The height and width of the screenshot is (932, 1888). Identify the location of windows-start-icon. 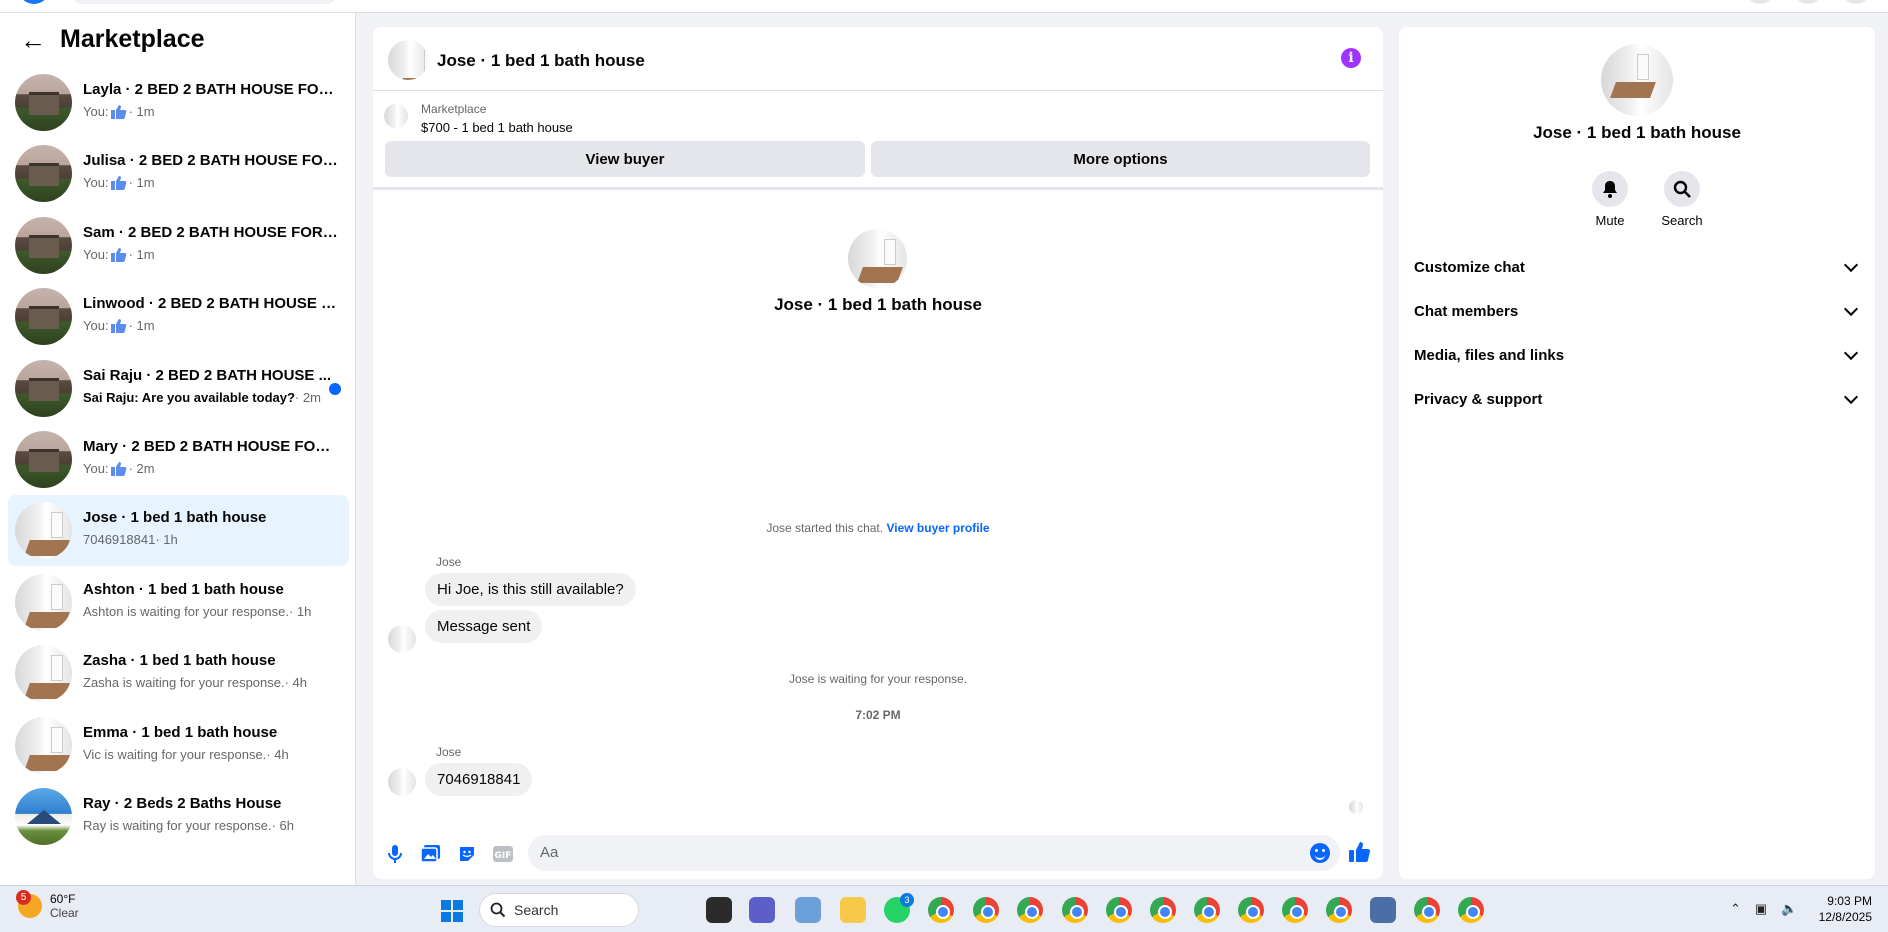
(452, 911).